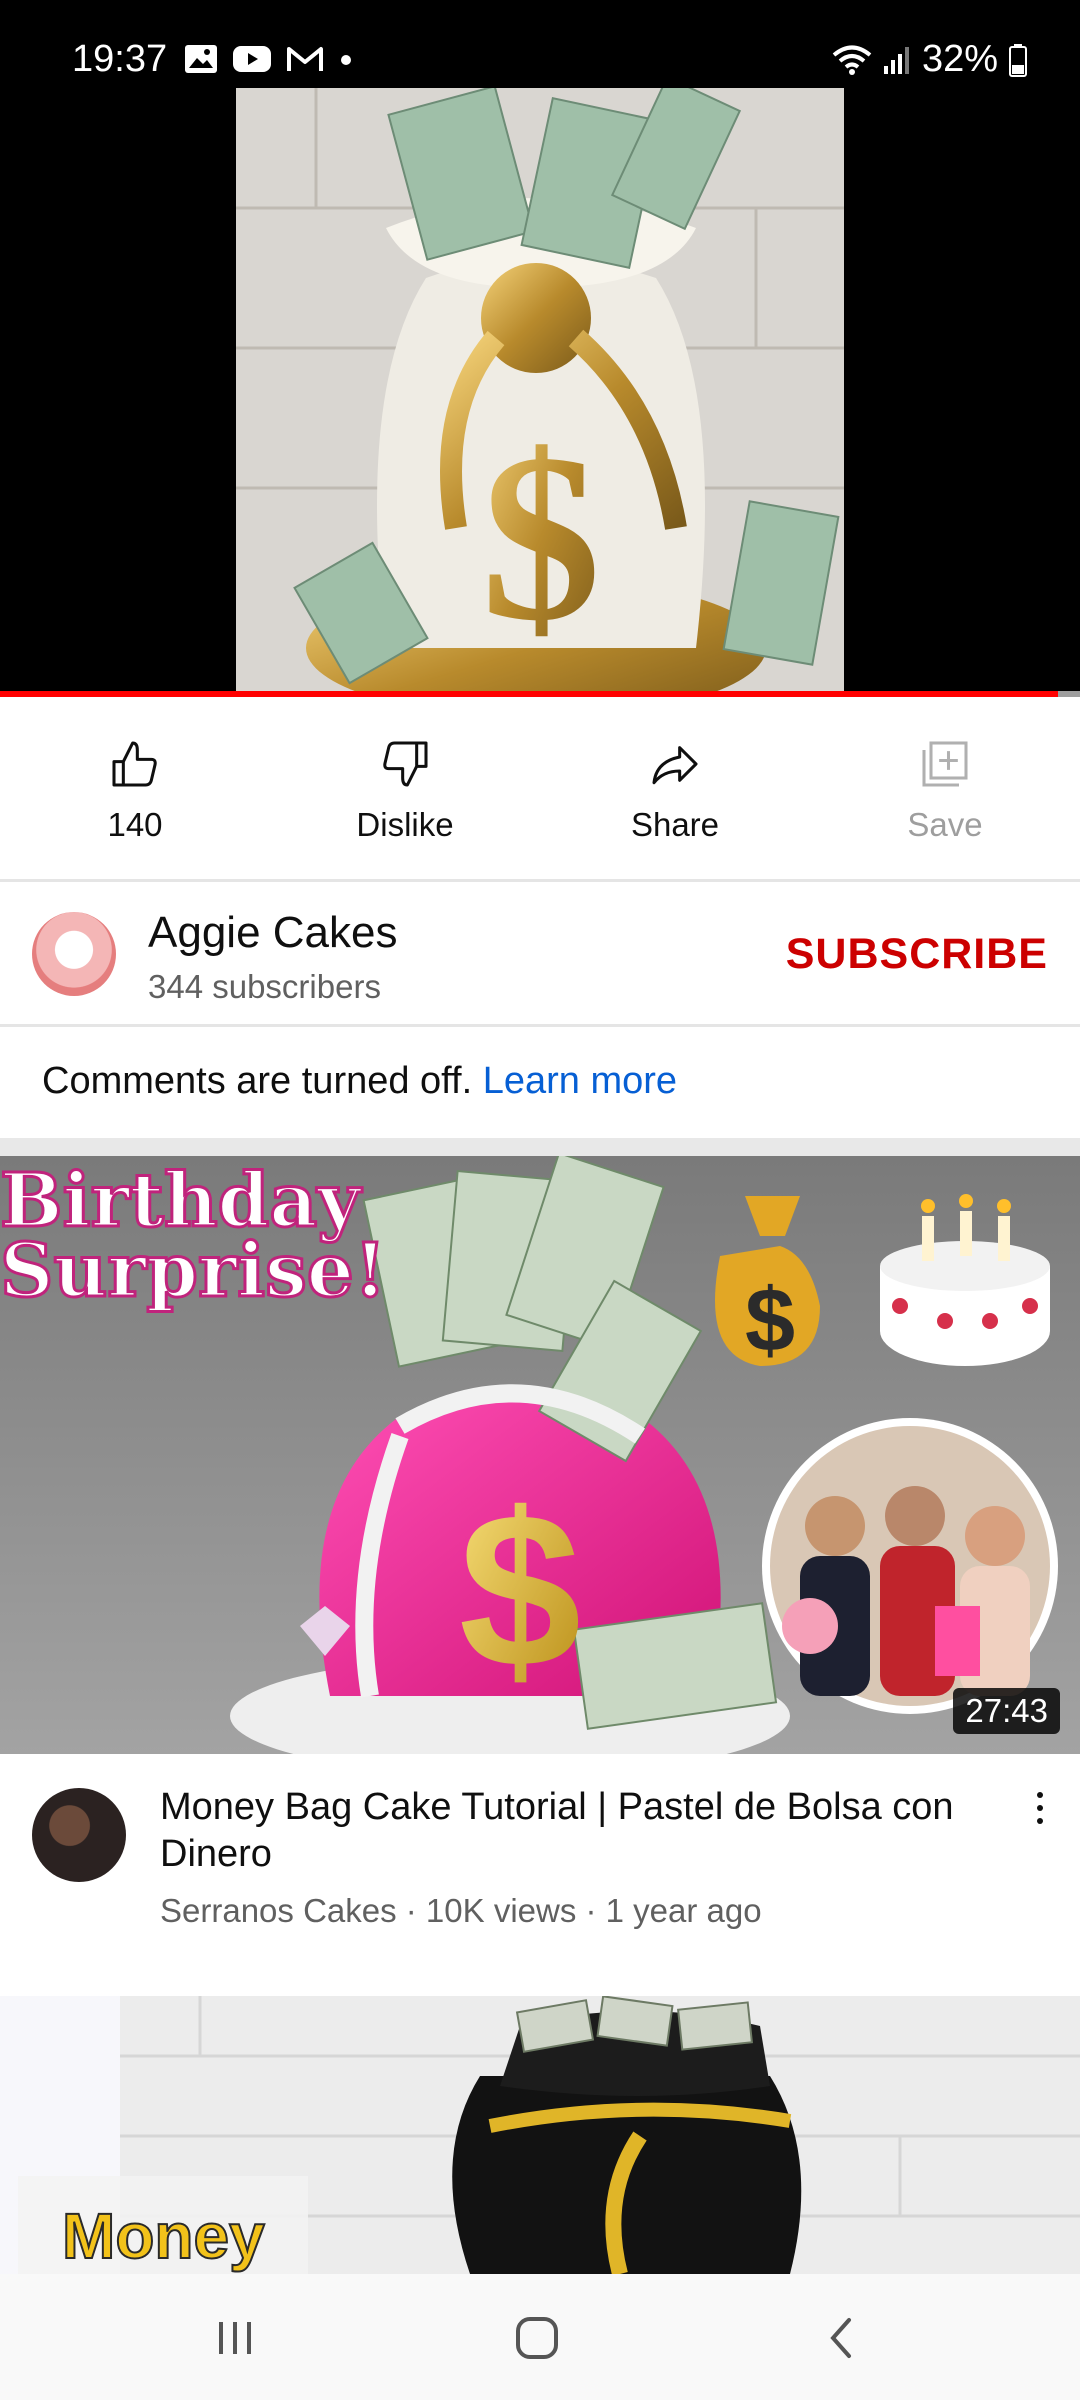 This screenshot has width=1080, height=2400. What do you see at coordinates (264, 986) in the screenshot?
I see `subscriber-count: 344 subscribers` at bounding box center [264, 986].